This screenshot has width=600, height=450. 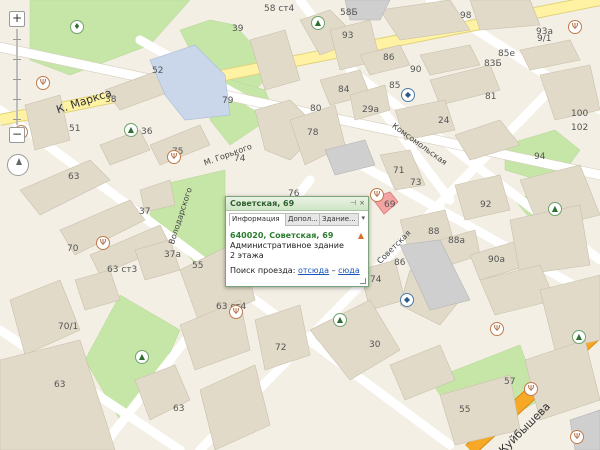 I want to click on zoom-out-button: −, so click(x=17, y=135).